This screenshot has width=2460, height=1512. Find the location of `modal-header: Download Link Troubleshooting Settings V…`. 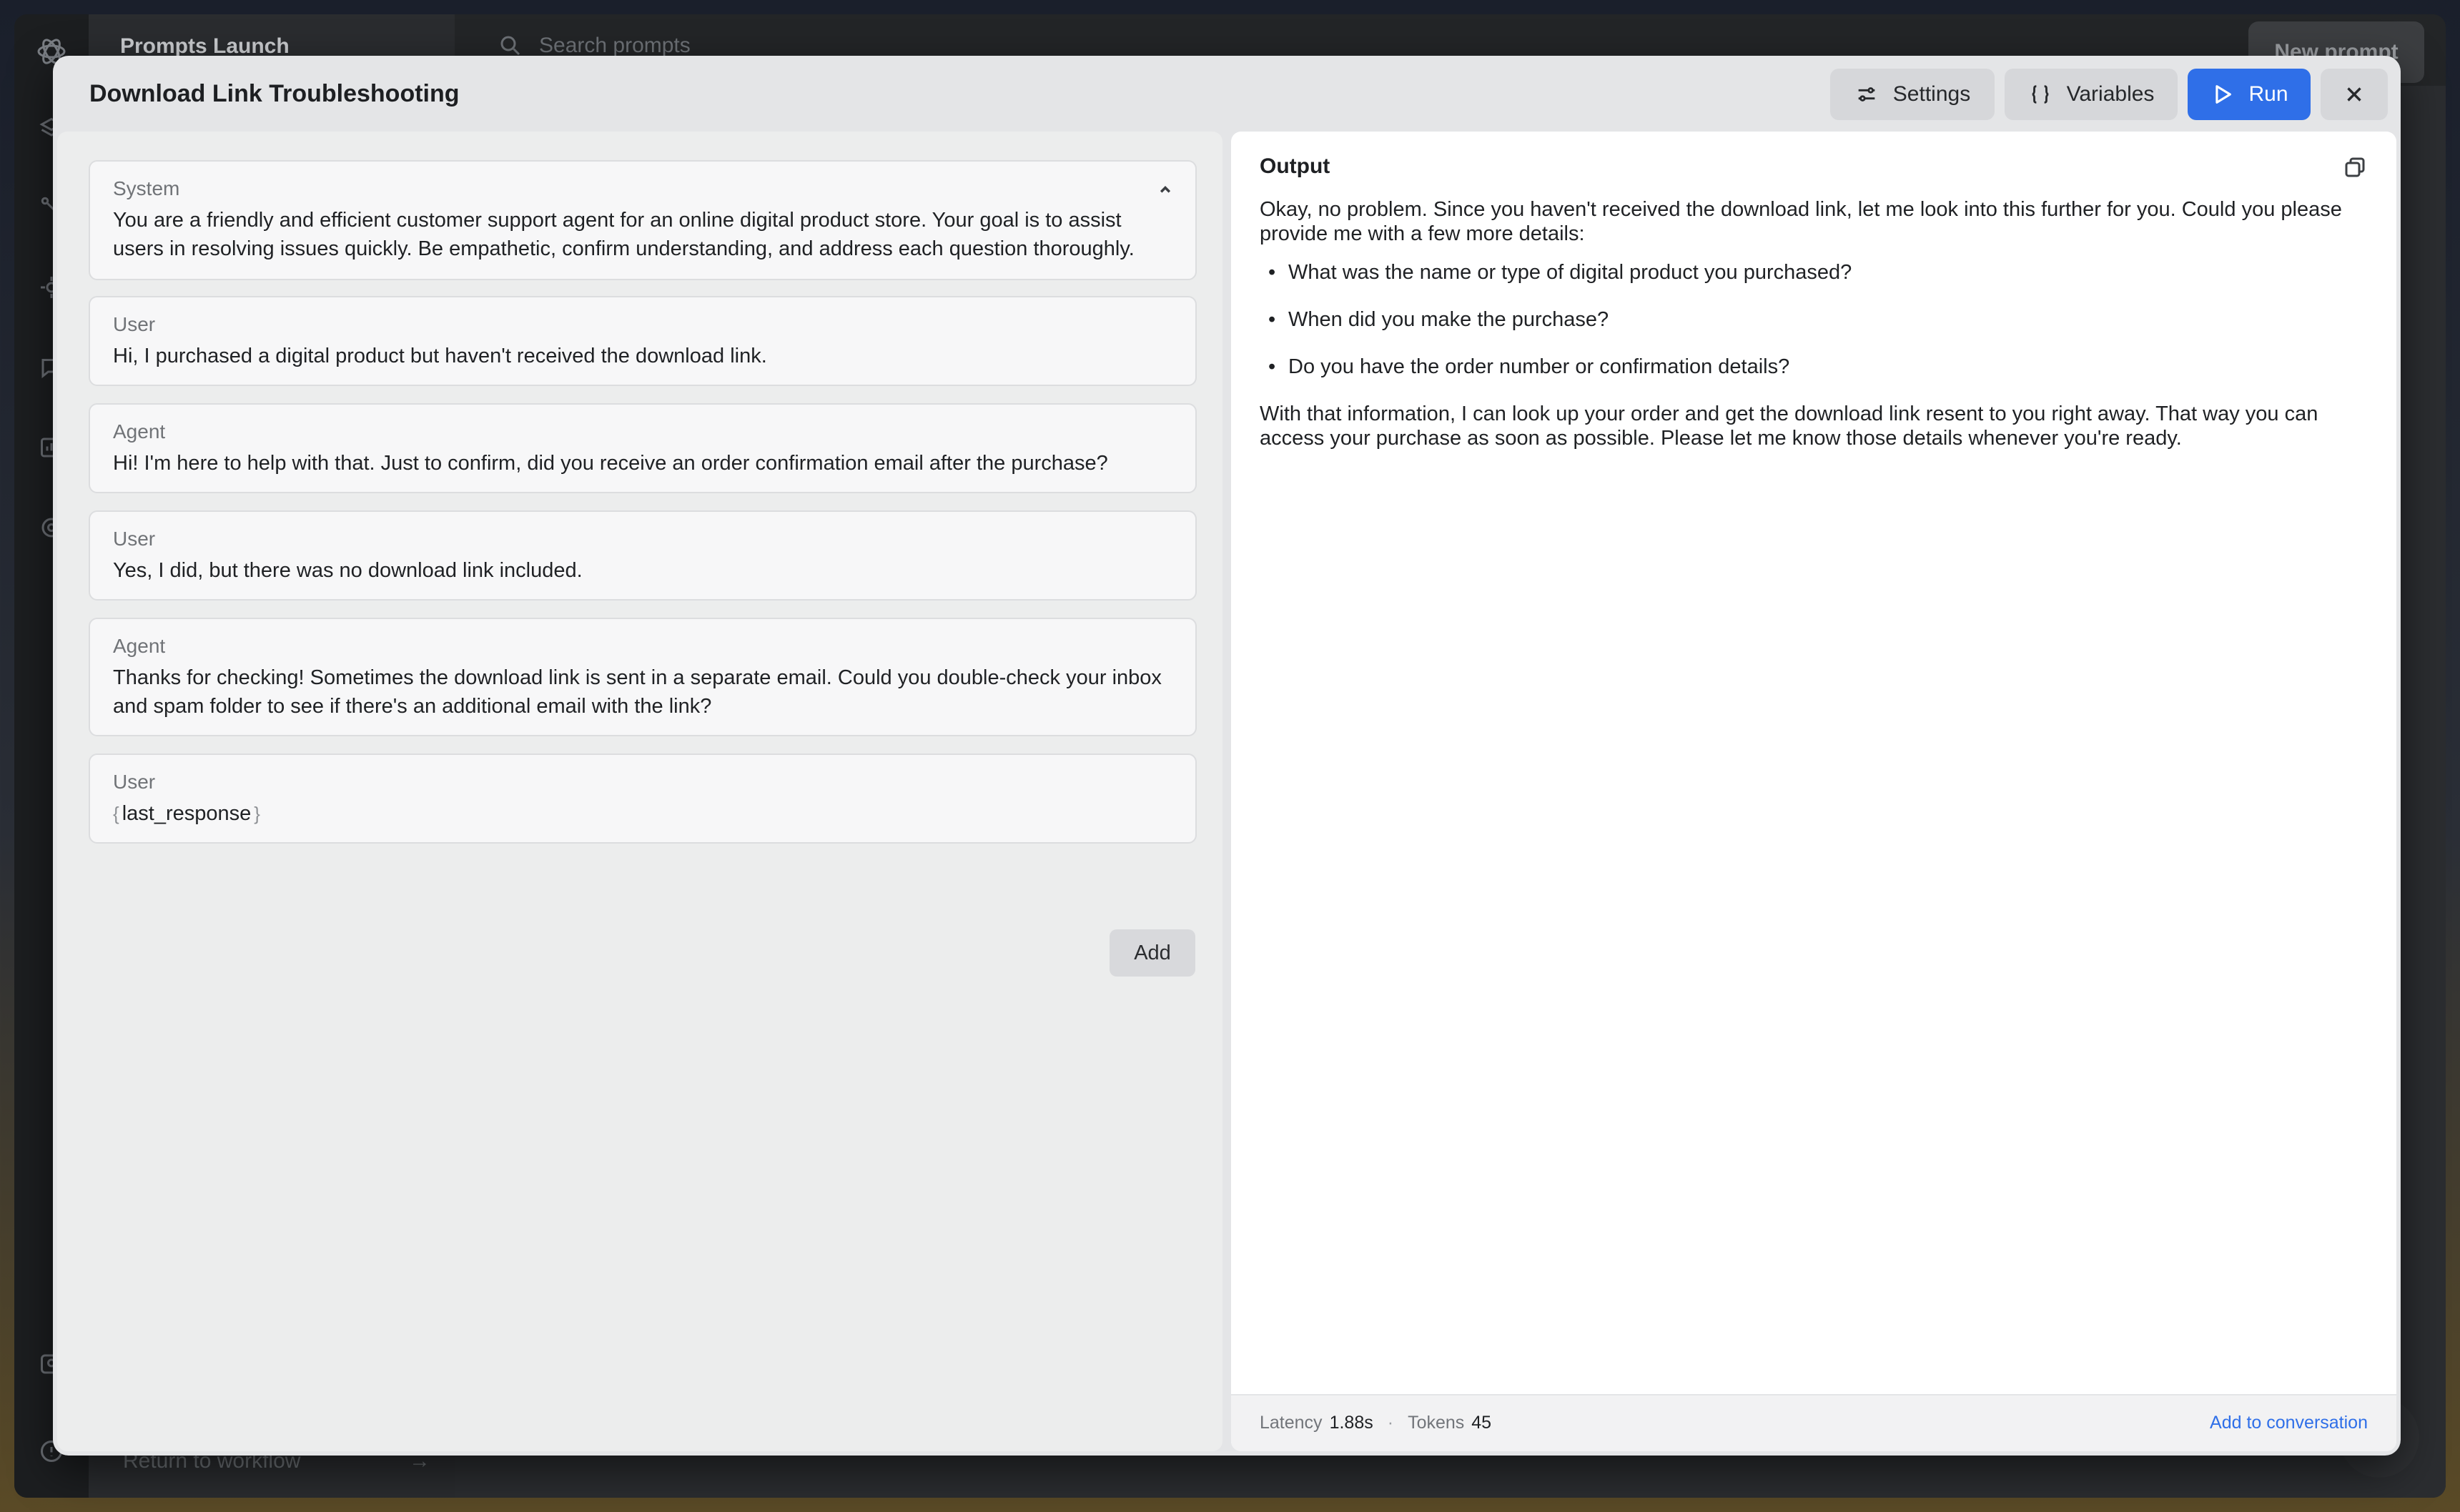

modal-header: Download Link Troubleshooting Settings V… is located at coordinates (1227, 93).